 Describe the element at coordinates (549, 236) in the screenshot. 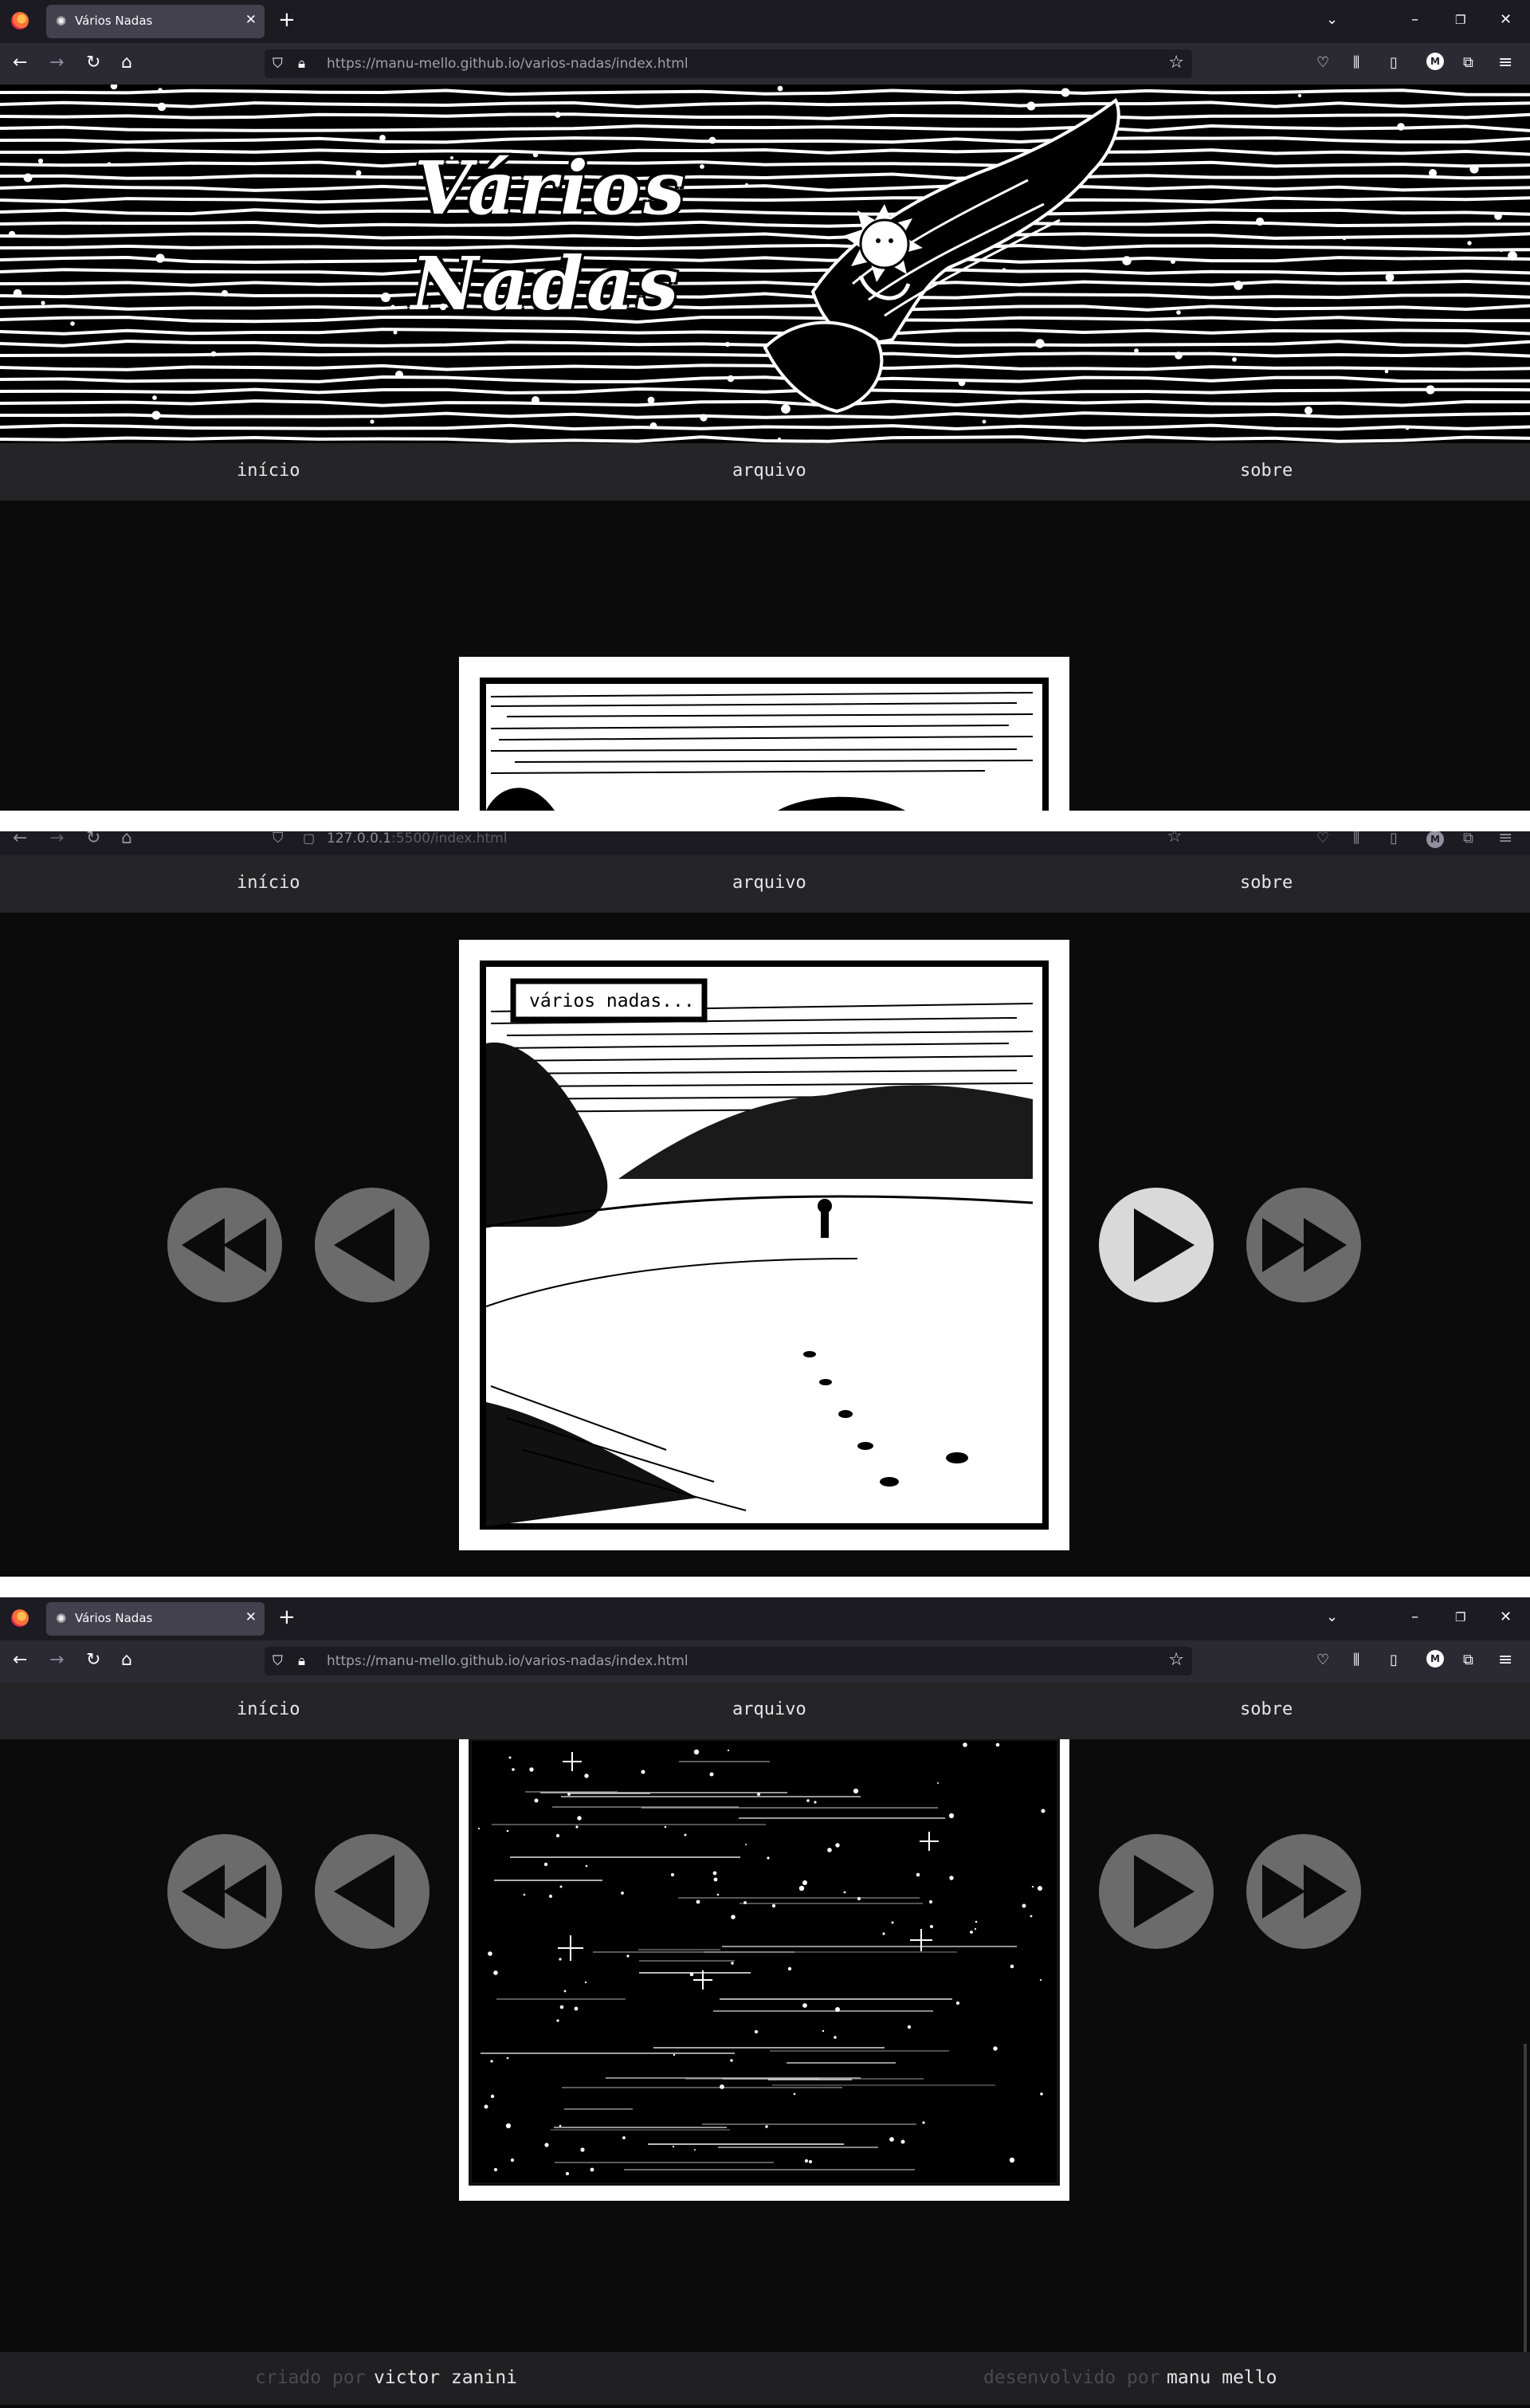

I see `banner-title: Vários Nadas` at that location.